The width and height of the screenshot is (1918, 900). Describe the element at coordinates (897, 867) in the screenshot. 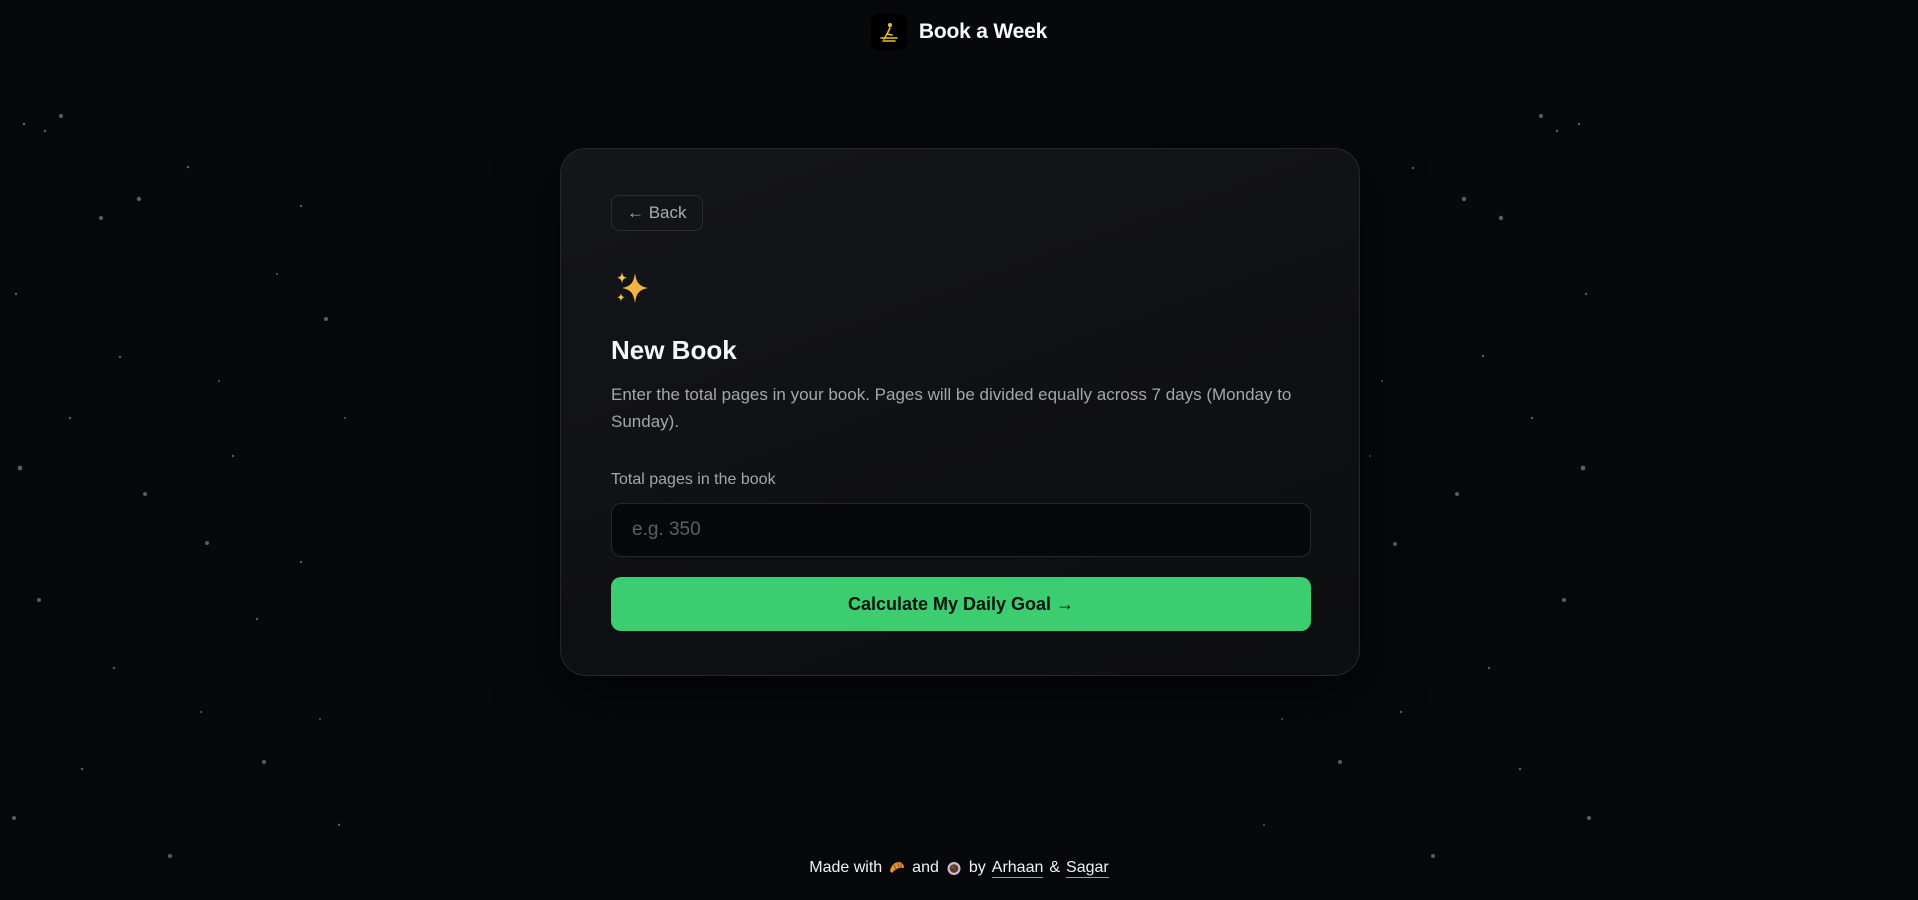

I see `croissant-icon` at that location.